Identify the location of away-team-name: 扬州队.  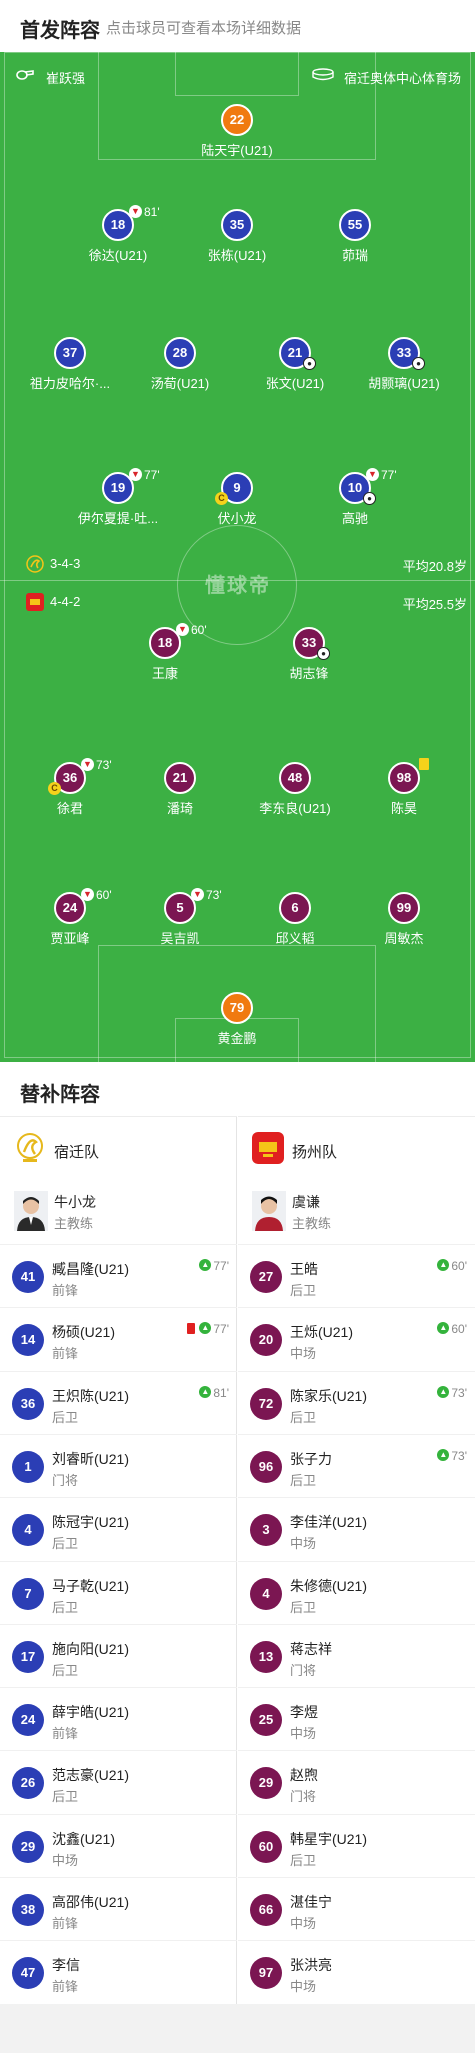
(315, 1152).